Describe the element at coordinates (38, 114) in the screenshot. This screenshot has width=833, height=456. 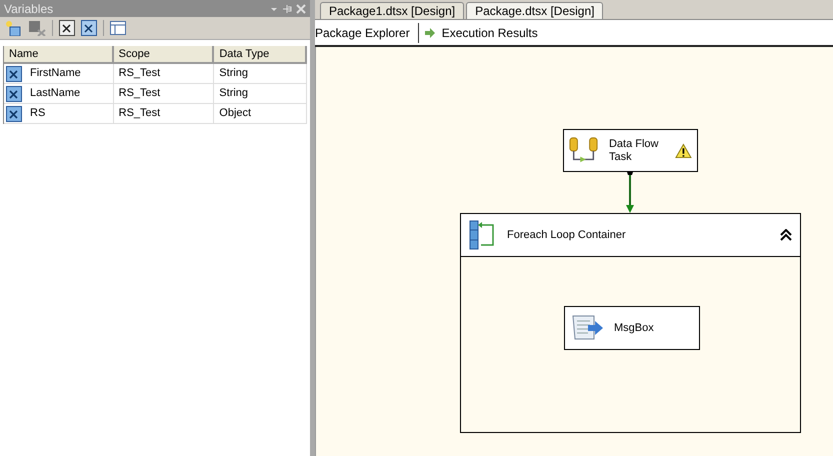
I see `table-cell-text: RS` at that location.